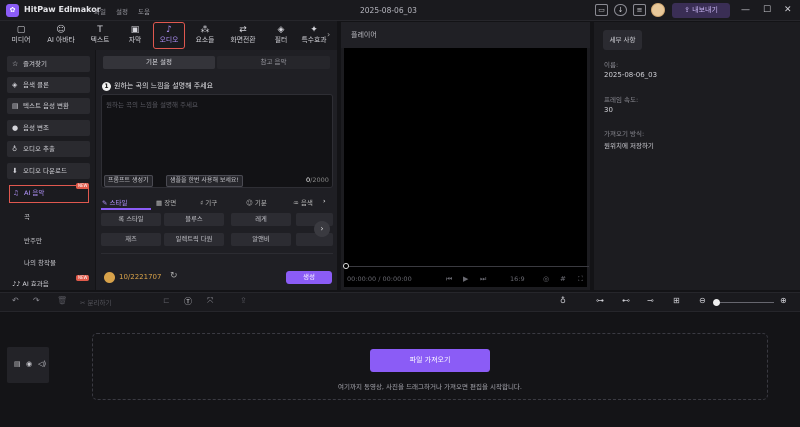 The width and height of the screenshot is (800, 427). Describe the element at coordinates (620, 10) in the screenshot. I see `download-icon: ↓` at that location.